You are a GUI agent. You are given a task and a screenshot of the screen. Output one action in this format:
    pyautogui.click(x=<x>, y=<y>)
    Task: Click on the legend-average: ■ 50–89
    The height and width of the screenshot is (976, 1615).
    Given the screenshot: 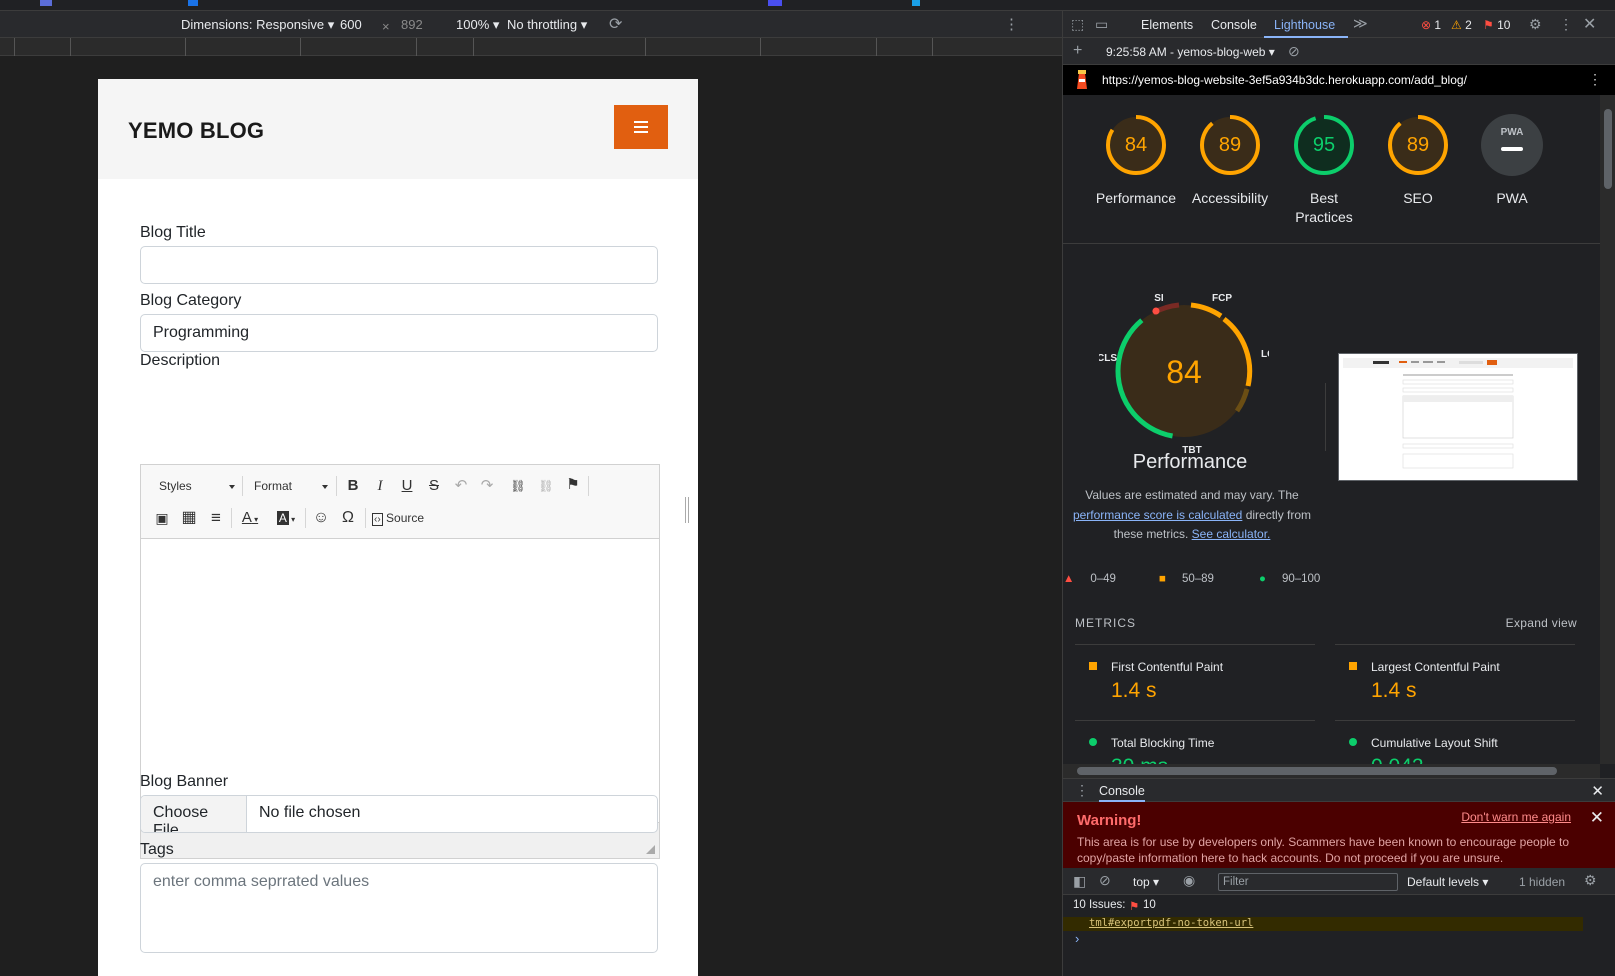 What is the action you would take?
    pyautogui.click(x=1186, y=579)
    